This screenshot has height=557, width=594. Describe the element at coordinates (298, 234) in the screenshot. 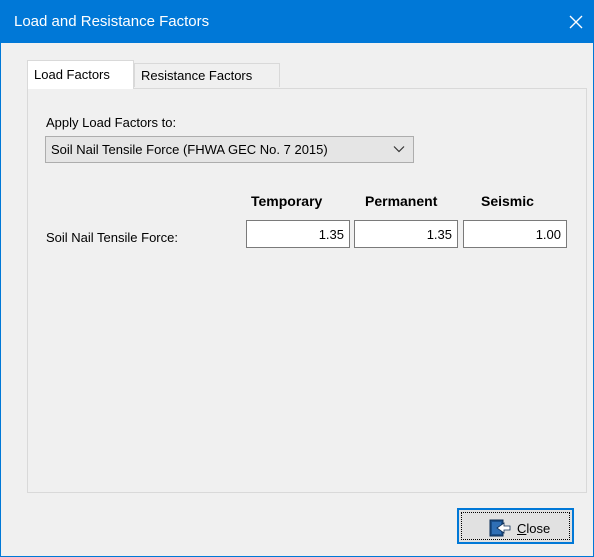

I see `temporary-factor-input` at that location.